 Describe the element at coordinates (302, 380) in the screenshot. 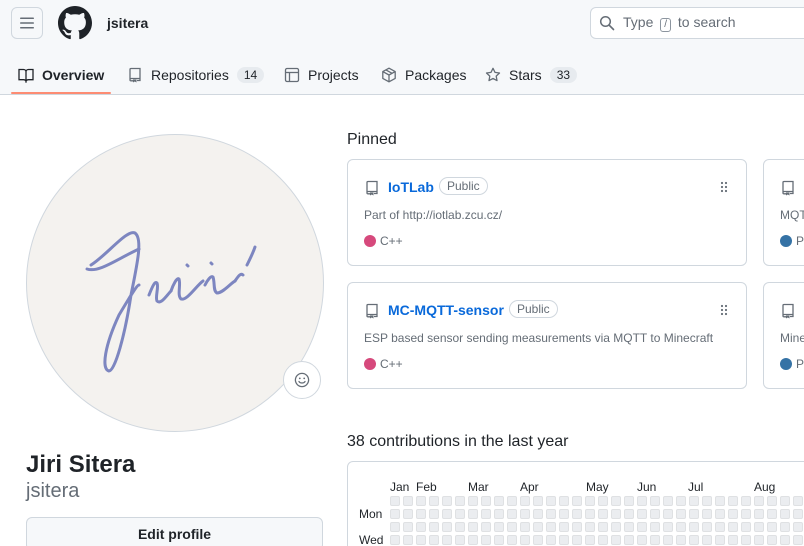

I see `set-status-button` at that location.